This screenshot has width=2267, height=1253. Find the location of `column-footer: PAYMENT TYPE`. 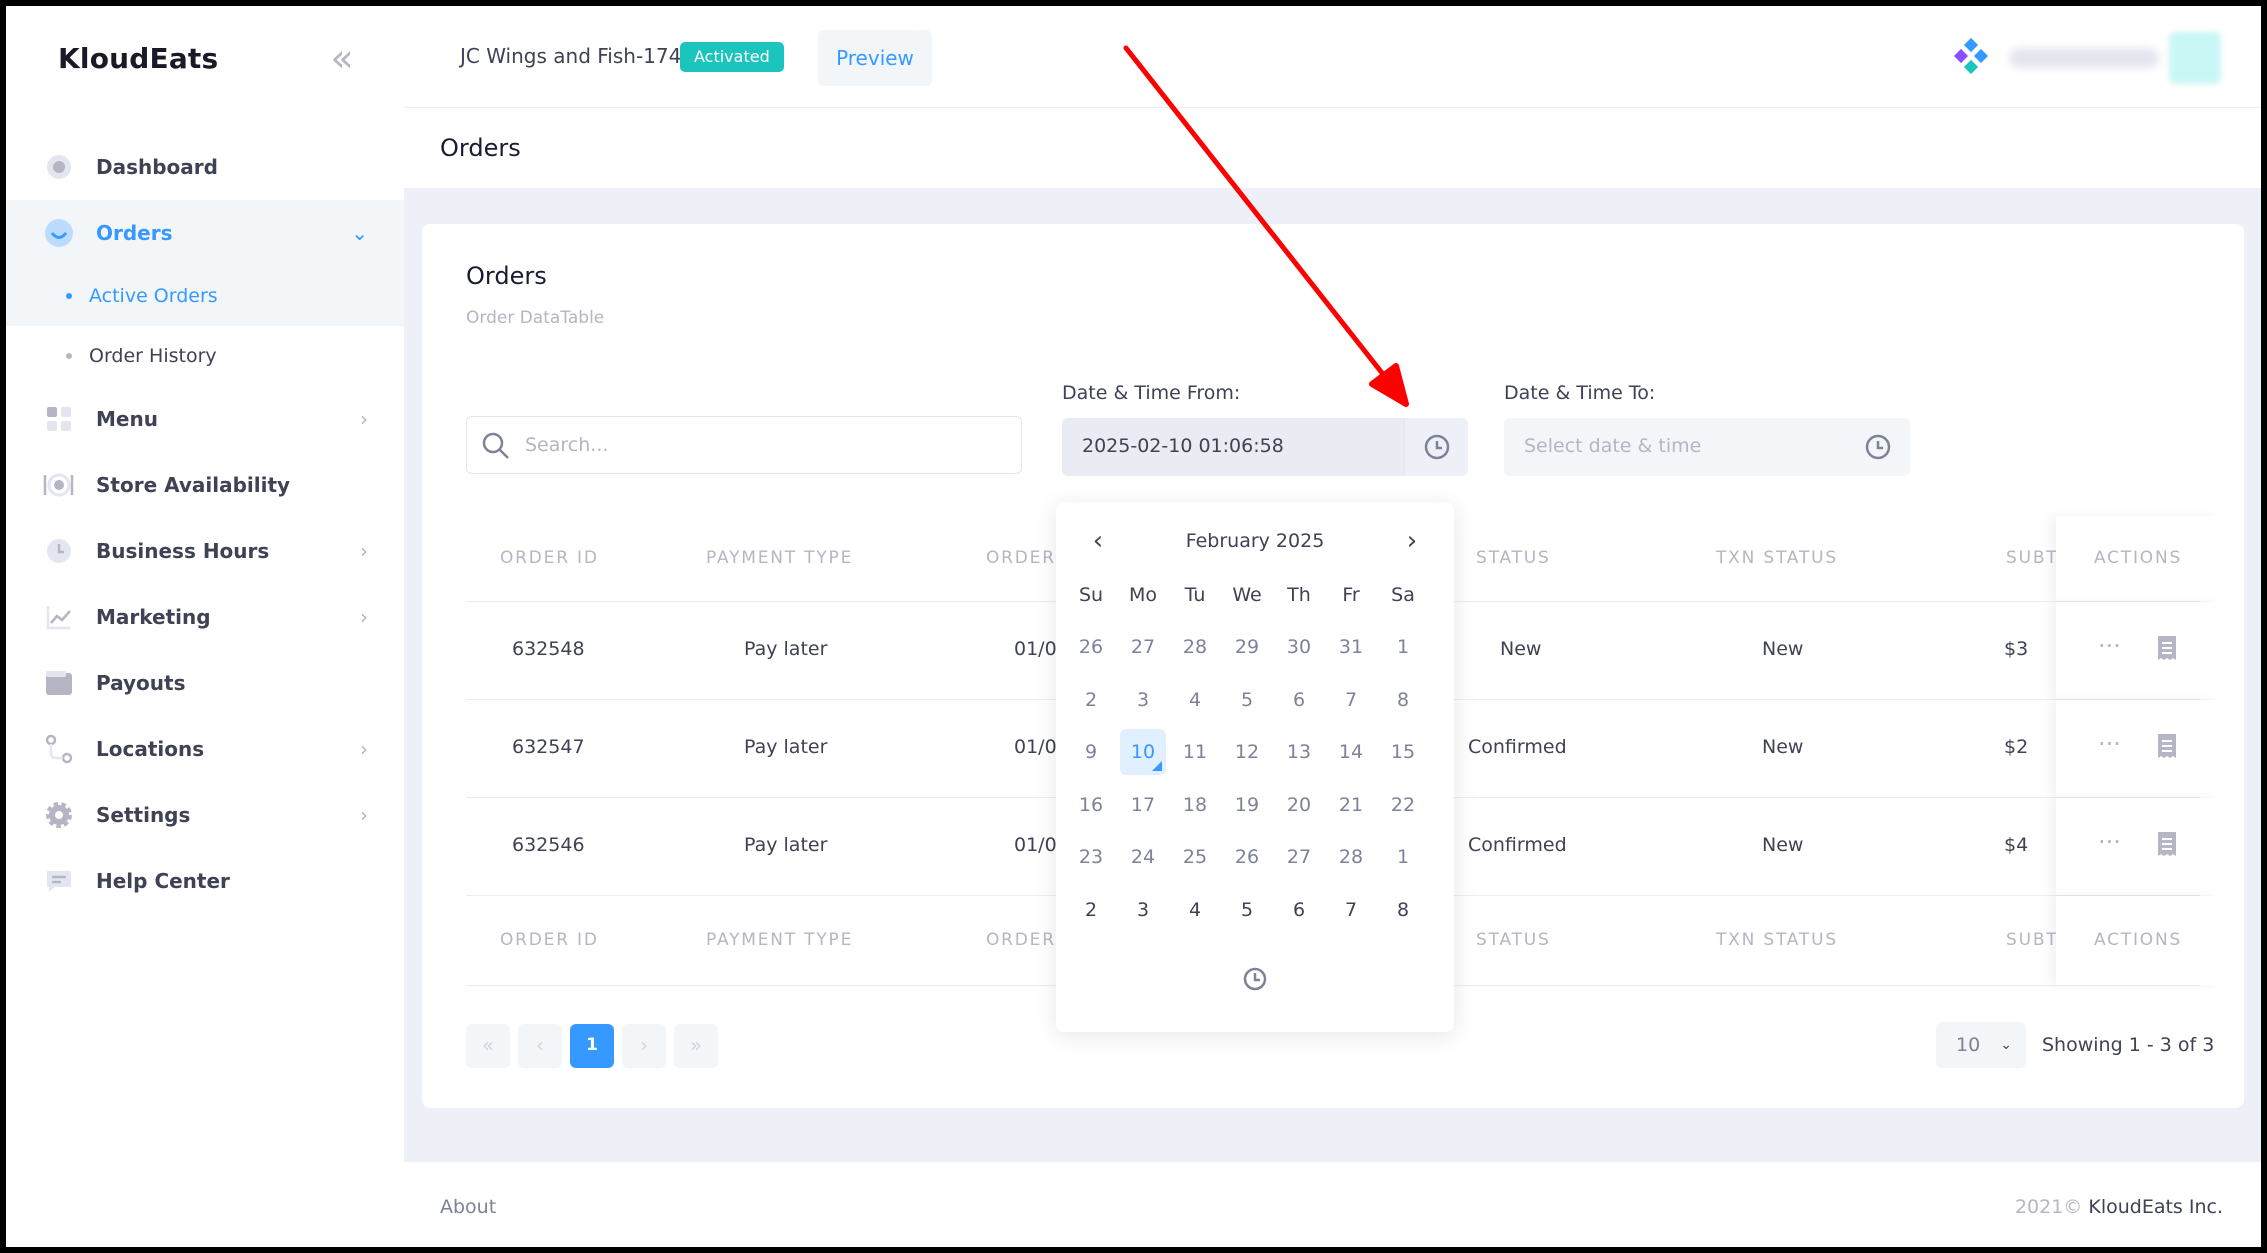

column-footer: PAYMENT TYPE is located at coordinates (780, 940).